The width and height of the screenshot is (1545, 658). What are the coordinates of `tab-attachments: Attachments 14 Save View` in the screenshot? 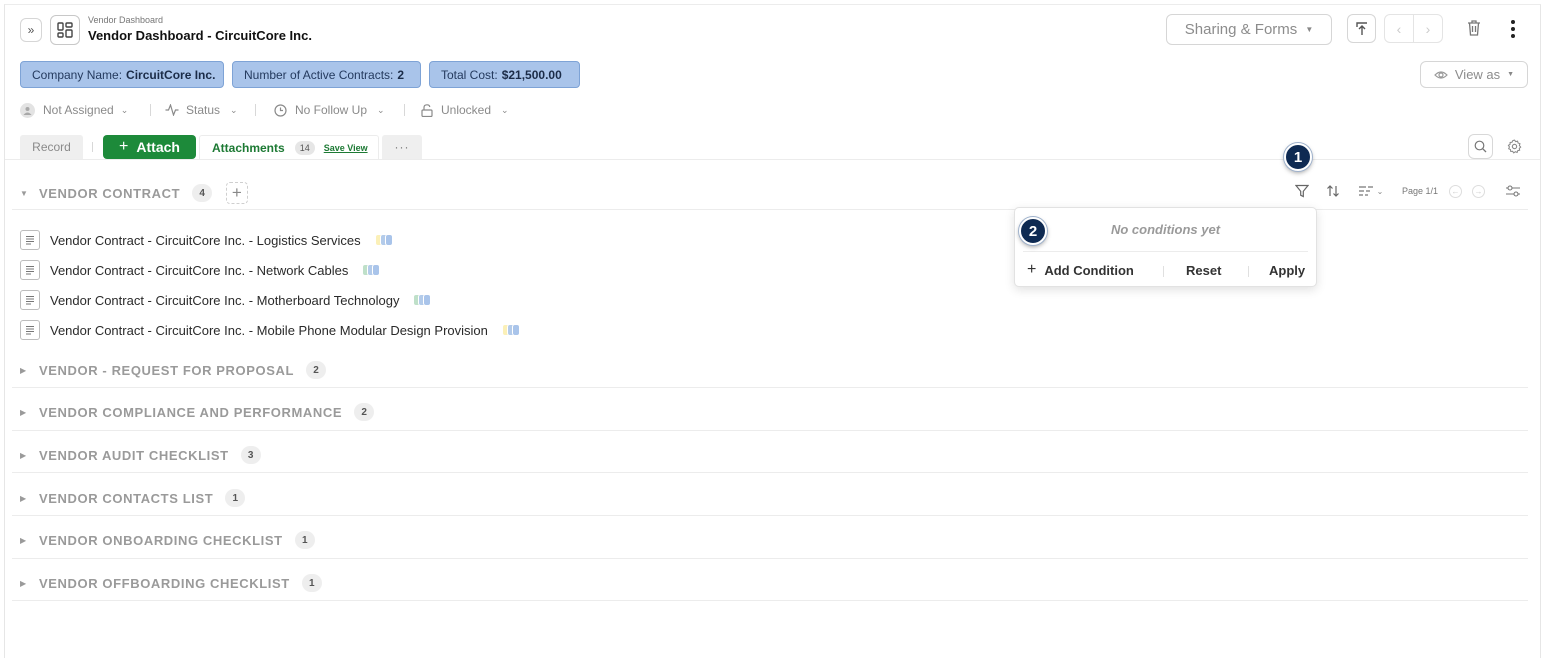 It's located at (289, 147).